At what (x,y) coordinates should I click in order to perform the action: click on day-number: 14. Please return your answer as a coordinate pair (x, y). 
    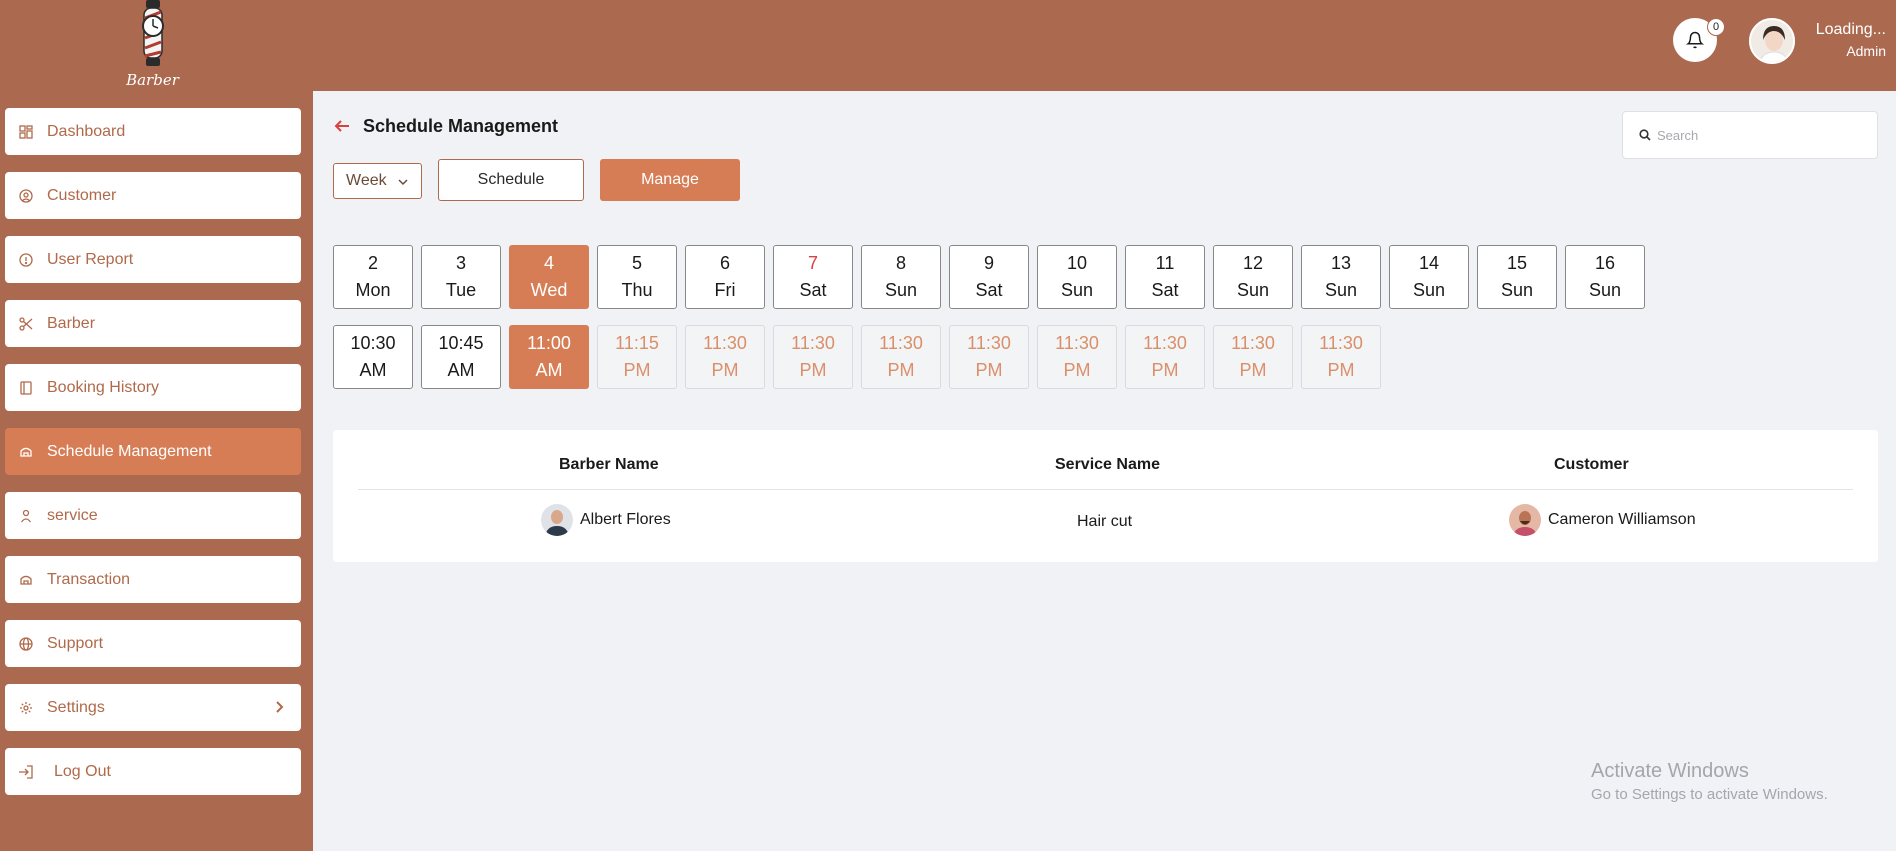
    Looking at the image, I should click on (1429, 263).